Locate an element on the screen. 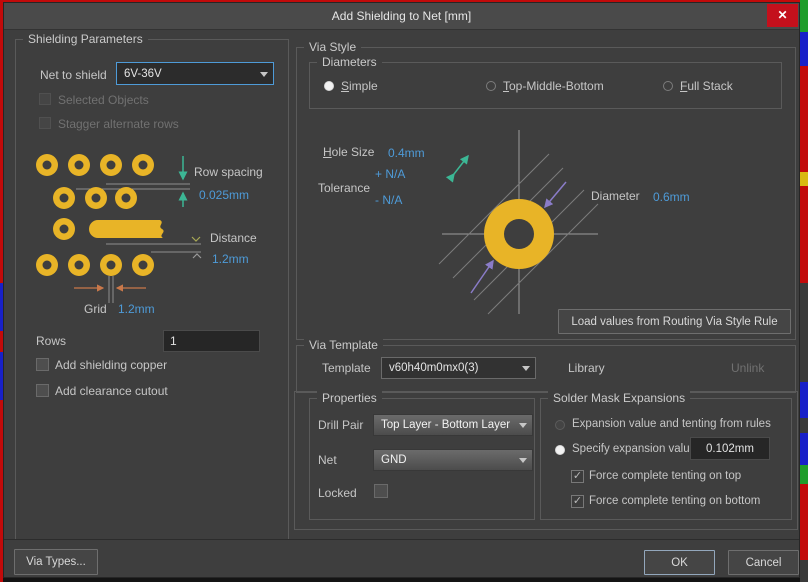  grid-label: Grid is located at coordinates (95, 309).